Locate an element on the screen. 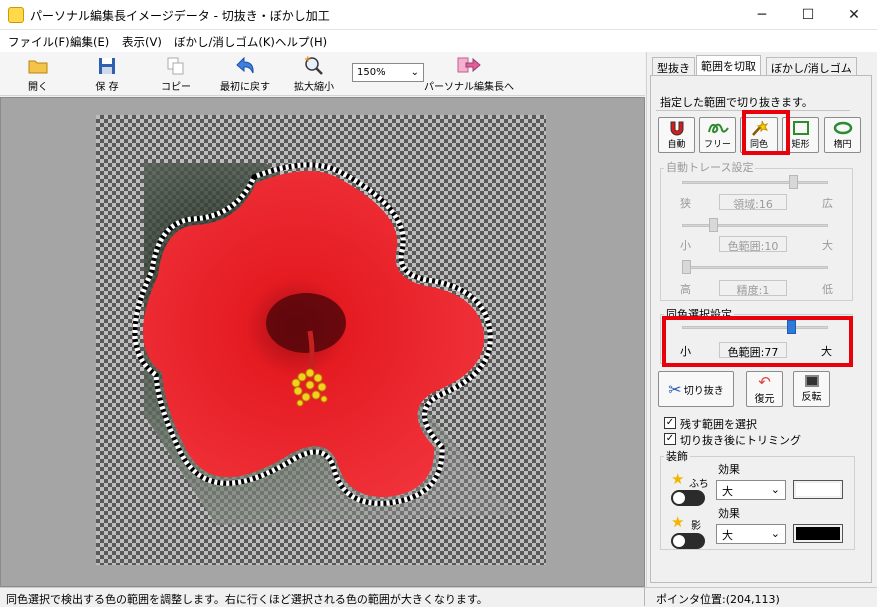 The image size is (877, 607). invert-icon is located at coordinates (811, 381).